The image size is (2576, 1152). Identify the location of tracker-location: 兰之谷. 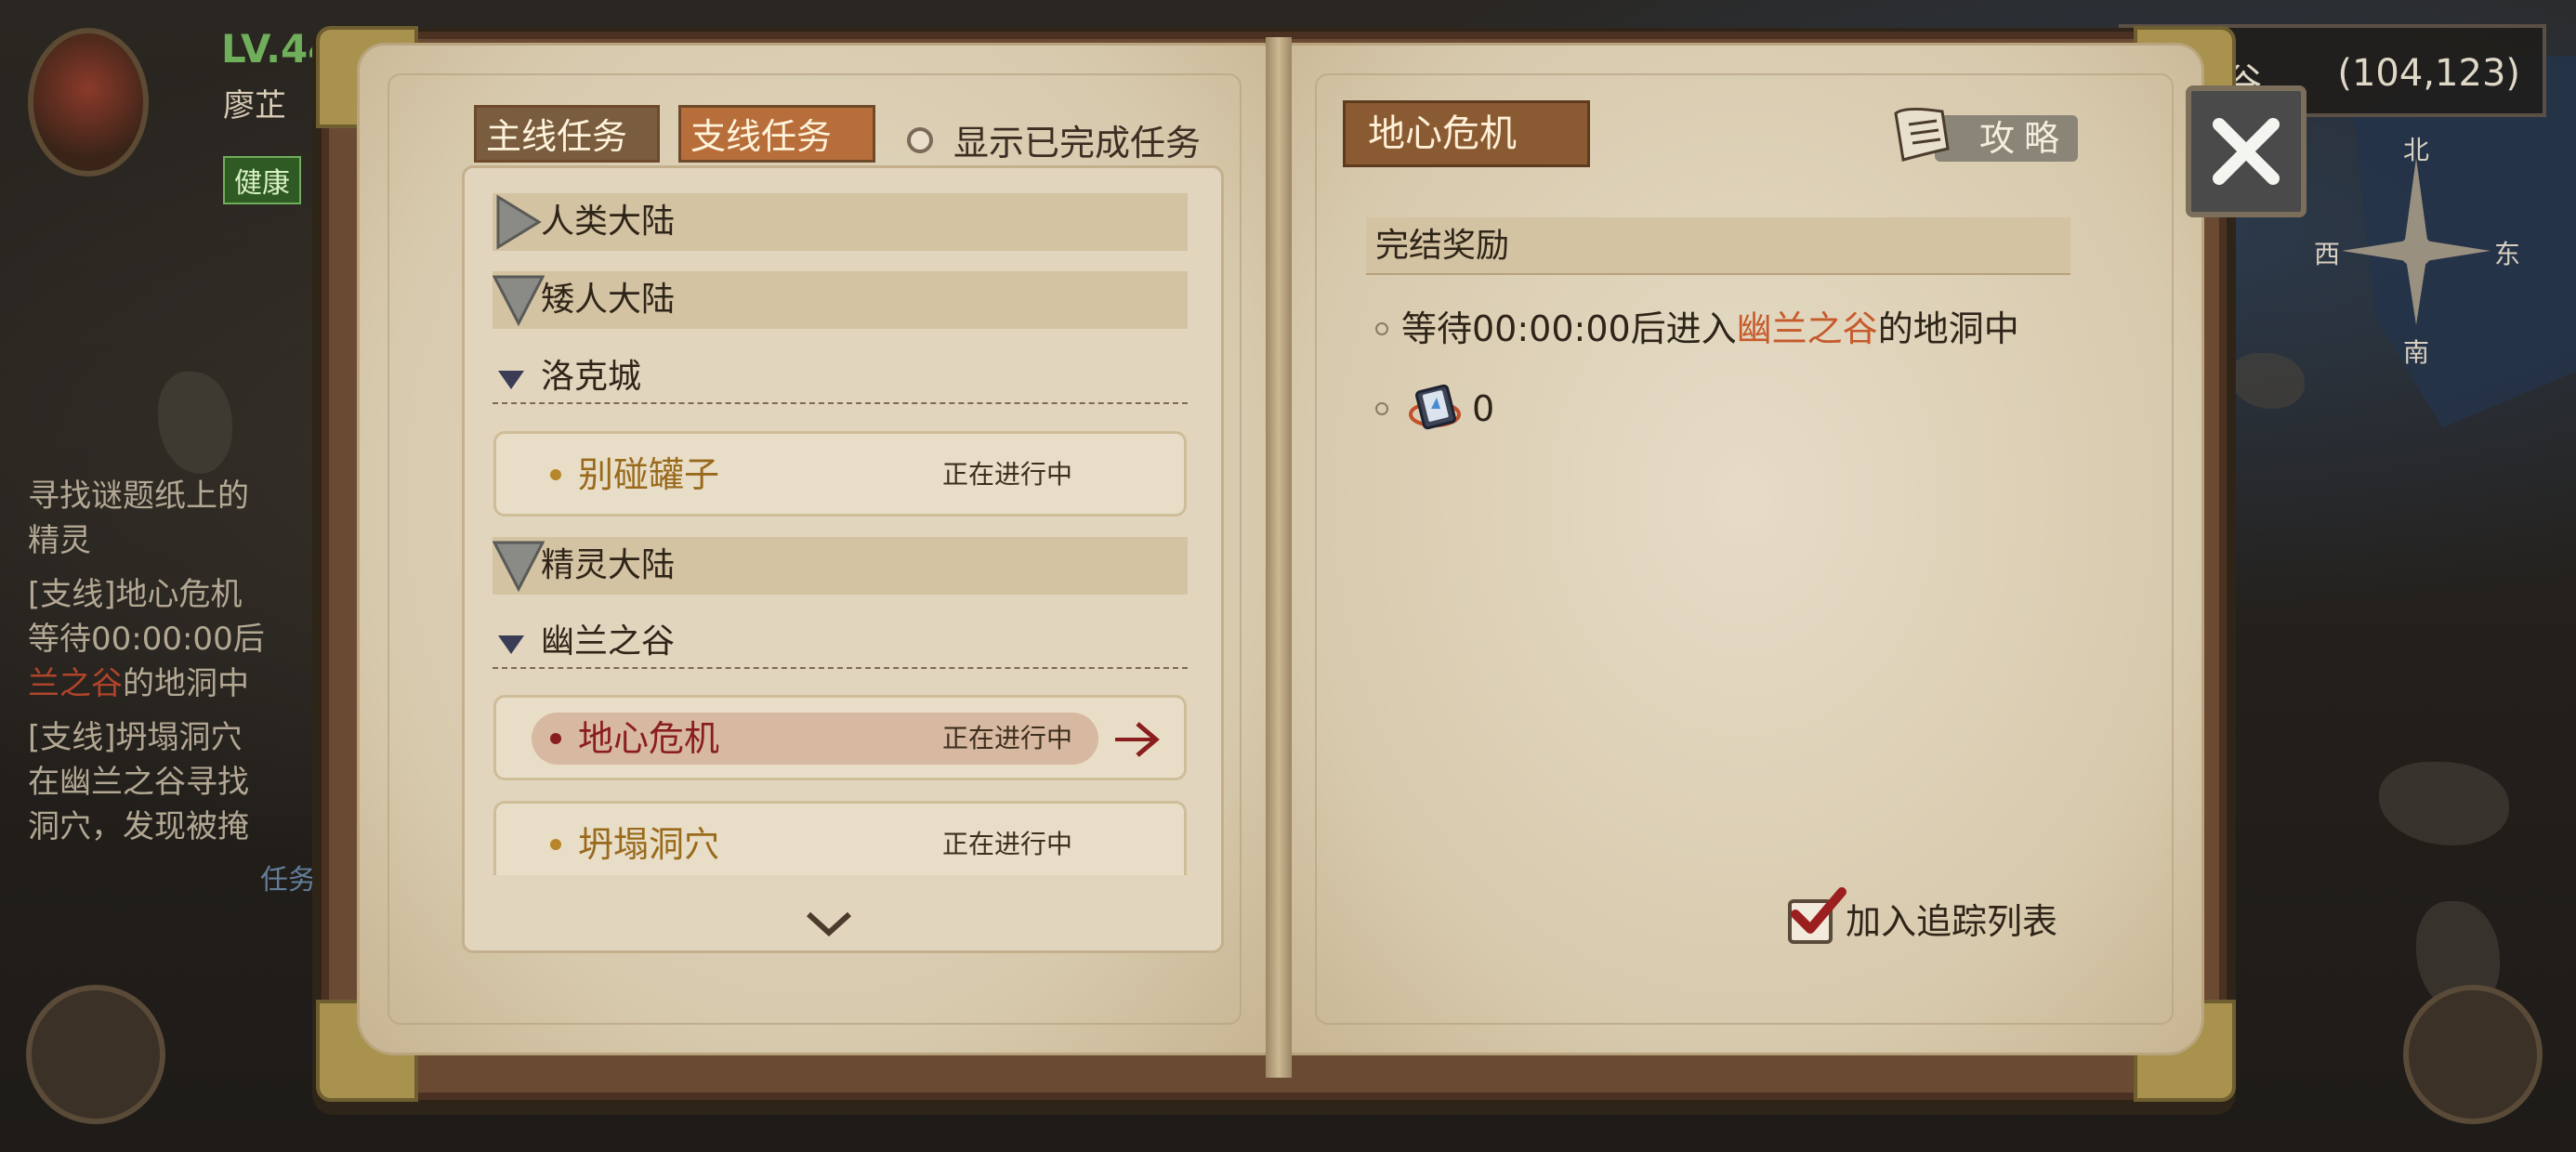
(75, 683).